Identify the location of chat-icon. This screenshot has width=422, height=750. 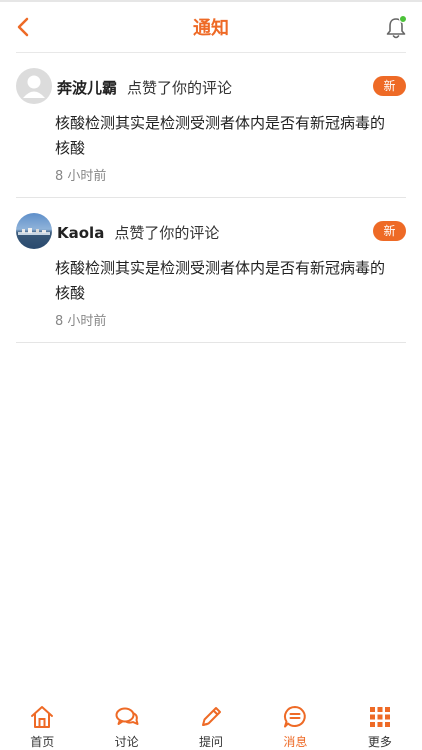
(127, 716).